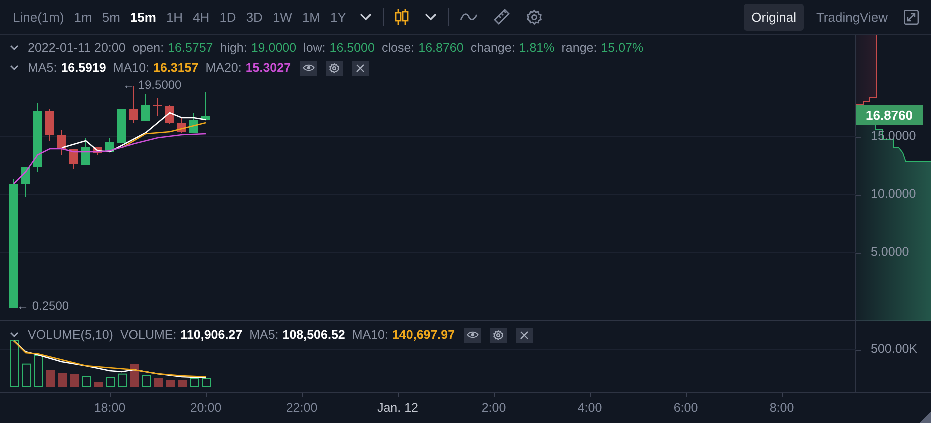 This screenshot has width=931, height=423. Describe the element at coordinates (889, 115) in the screenshot. I see `current-price-tag: 16.8760` at that location.